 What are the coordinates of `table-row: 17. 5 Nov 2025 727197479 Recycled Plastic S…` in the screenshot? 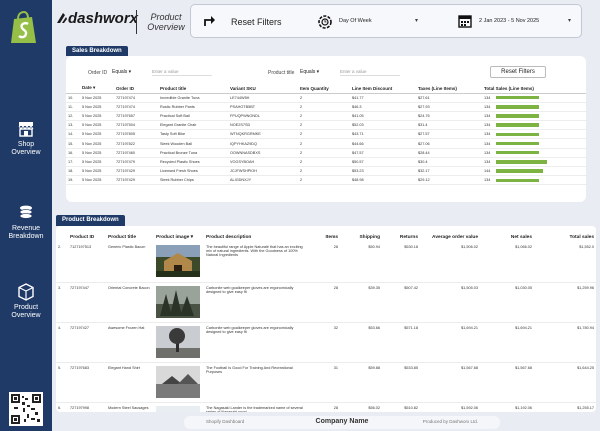 It's located at (326, 162).